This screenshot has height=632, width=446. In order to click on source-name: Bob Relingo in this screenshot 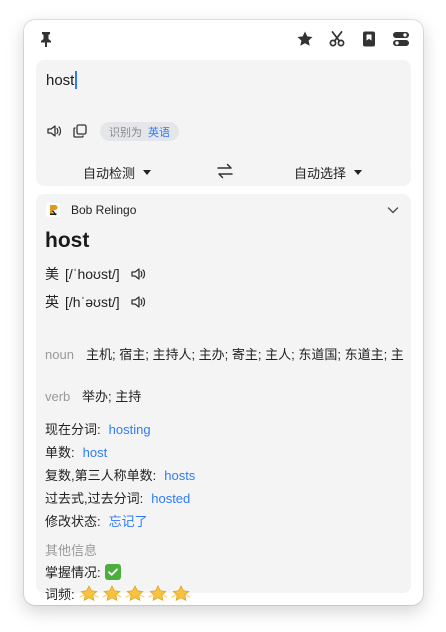, I will do `click(104, 210)`.